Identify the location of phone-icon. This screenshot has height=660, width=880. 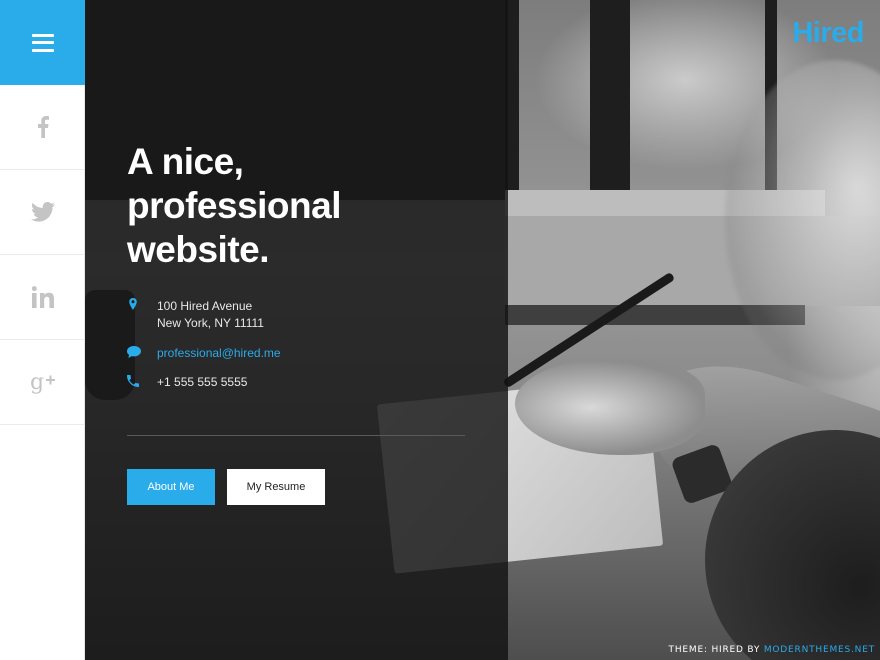
(133, 381).